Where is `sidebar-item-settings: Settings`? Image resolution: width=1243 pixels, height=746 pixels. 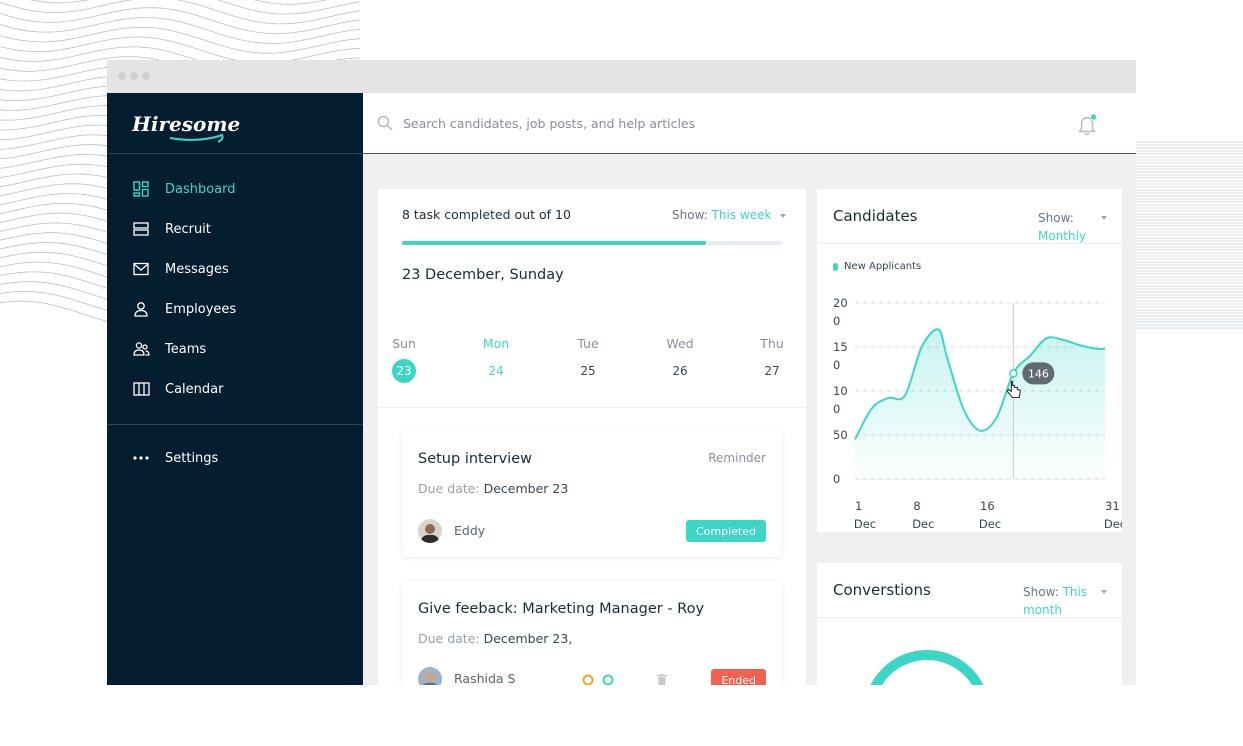 sidebar-item-settings: Settings is located at coordinates (174, 458).